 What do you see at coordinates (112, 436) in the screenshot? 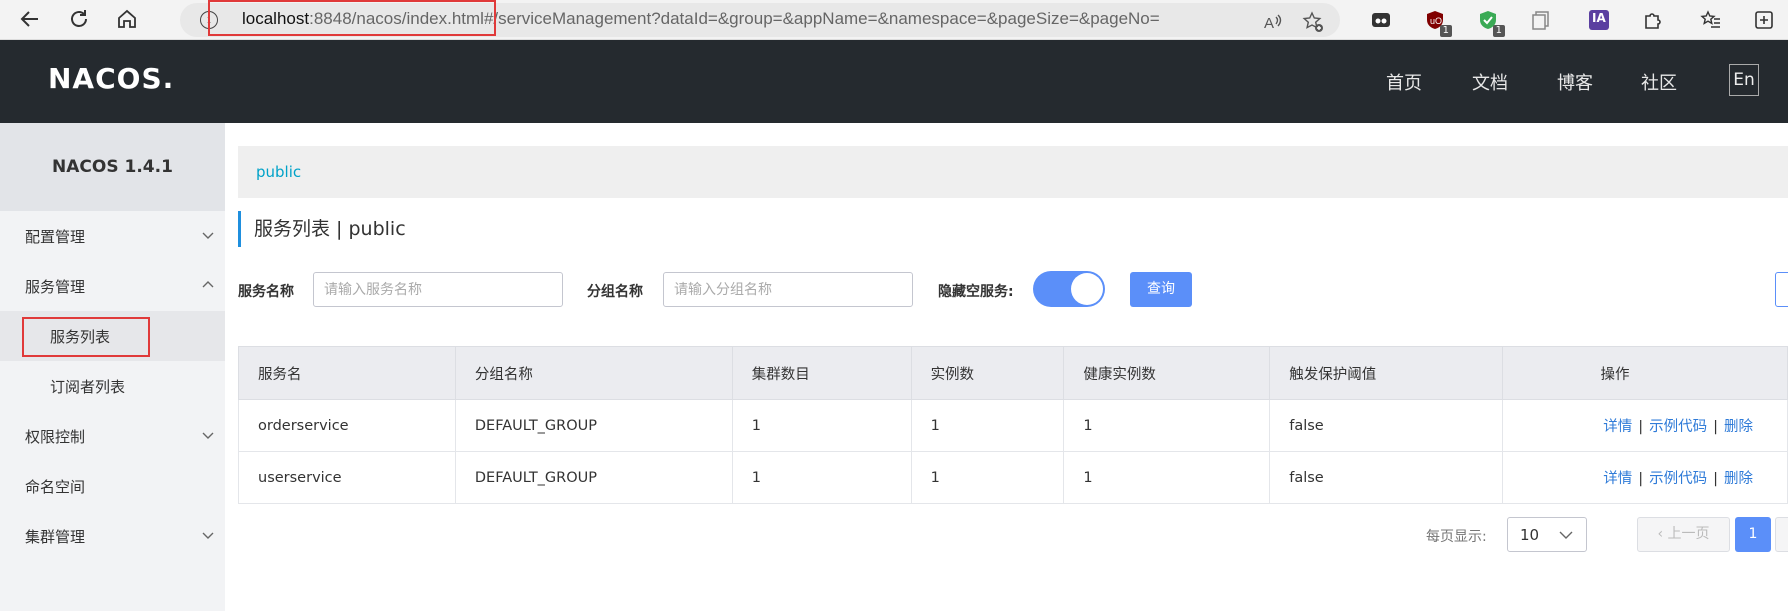
I see `sidebar-item-access-control: 权限控制` at bounding box center [112, 436].